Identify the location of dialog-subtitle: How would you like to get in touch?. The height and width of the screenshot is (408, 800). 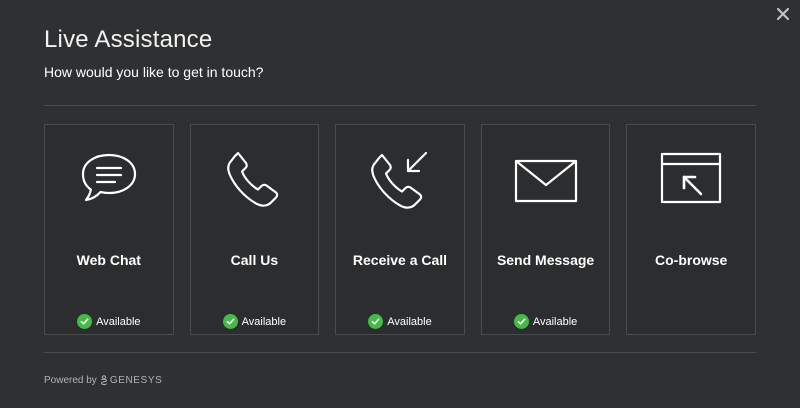
(154, 72).